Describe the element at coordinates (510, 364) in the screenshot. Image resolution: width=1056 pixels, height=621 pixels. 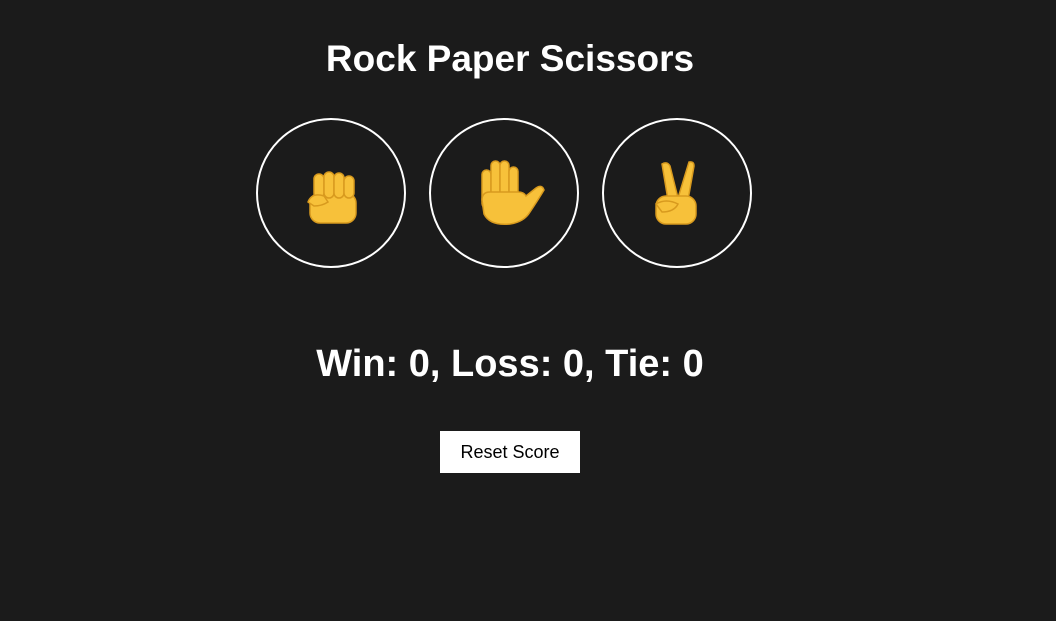
I see `score-display: Win: 0, Loss: 0, Tie: 0` at that location.